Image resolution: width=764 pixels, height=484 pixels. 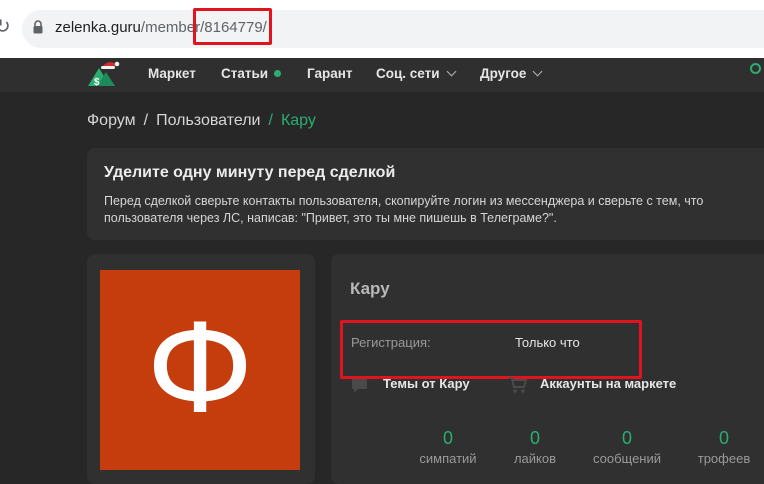 I want to click on notice-title: Уделите одну минуту перед сделкой, so click(x=250, y=172).